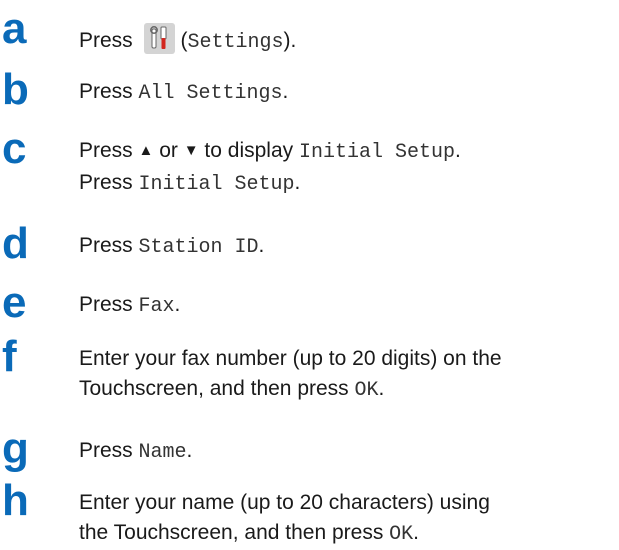 This screenshot has height=550, width=619. What do you see at coordinates (15, 500) in the screenshot?
I see `step-letter: h` at bounding box center [15, 500].